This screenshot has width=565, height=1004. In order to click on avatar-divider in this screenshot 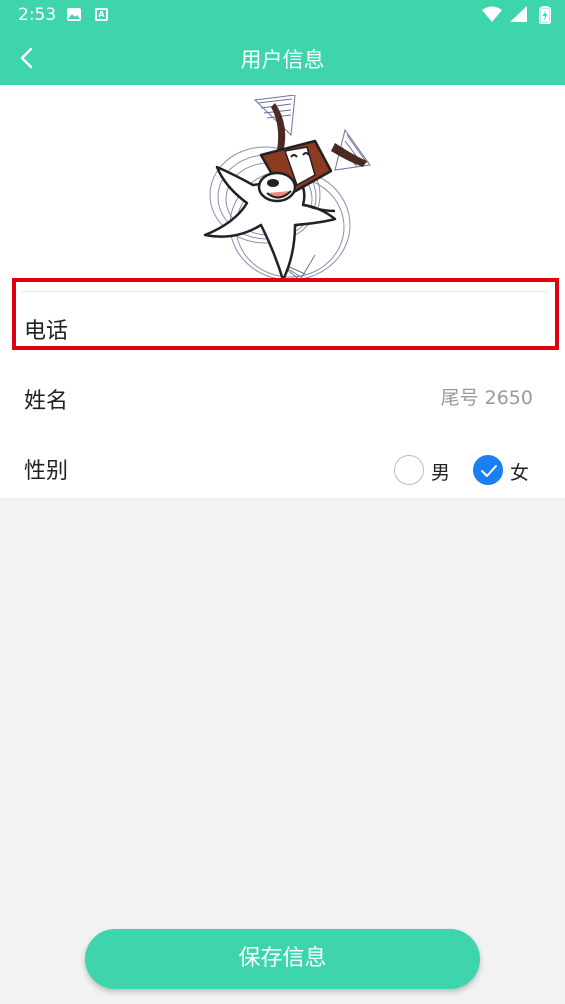, I will do `click(284, 291)`.